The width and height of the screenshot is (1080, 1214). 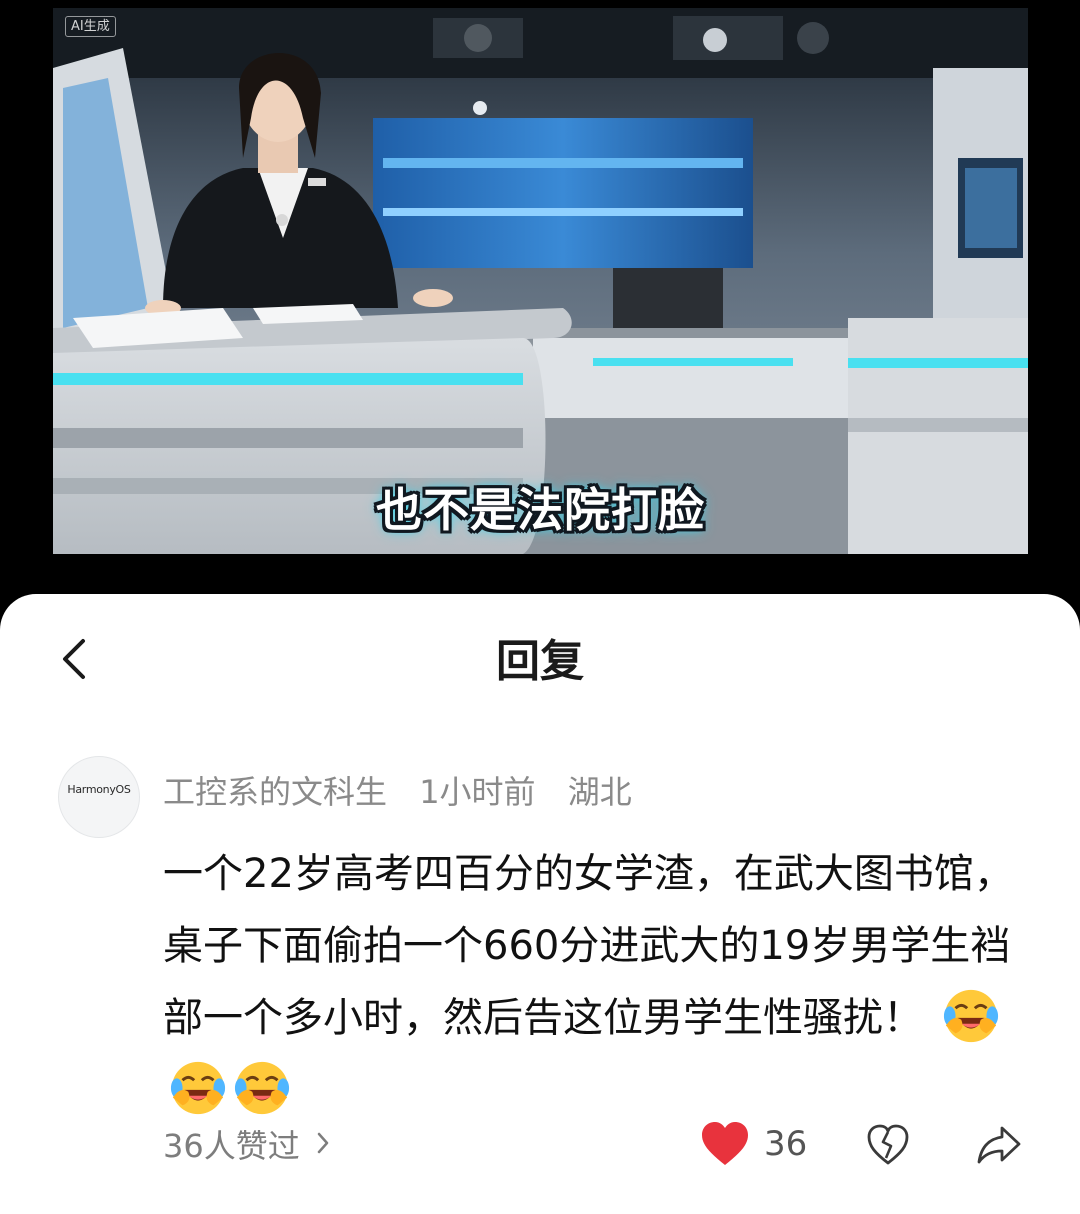 What do you see at coordinates (725, 1143) in the screenshot?
I see `heart-icon` at bounding box center [725, 1143].